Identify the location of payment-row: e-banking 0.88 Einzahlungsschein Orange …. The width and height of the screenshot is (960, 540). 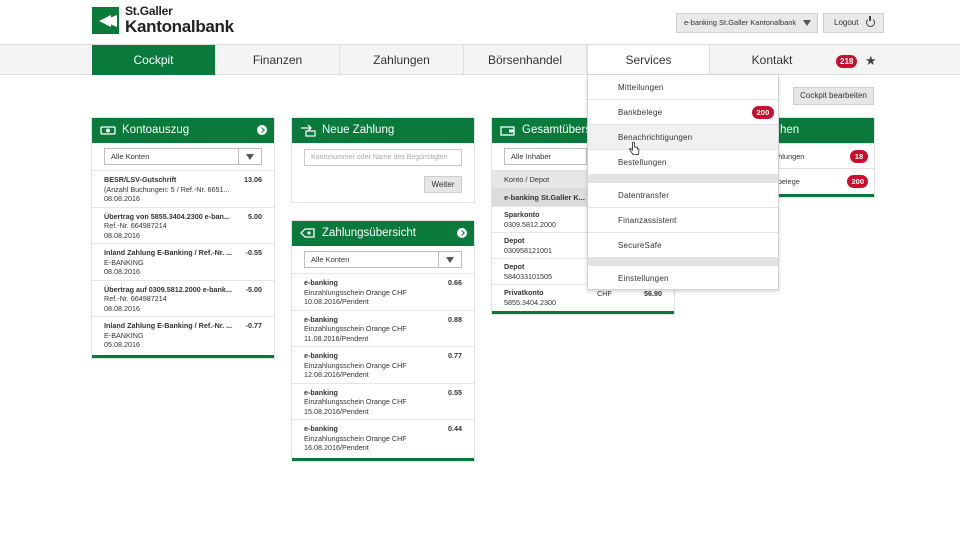
(383, 328).